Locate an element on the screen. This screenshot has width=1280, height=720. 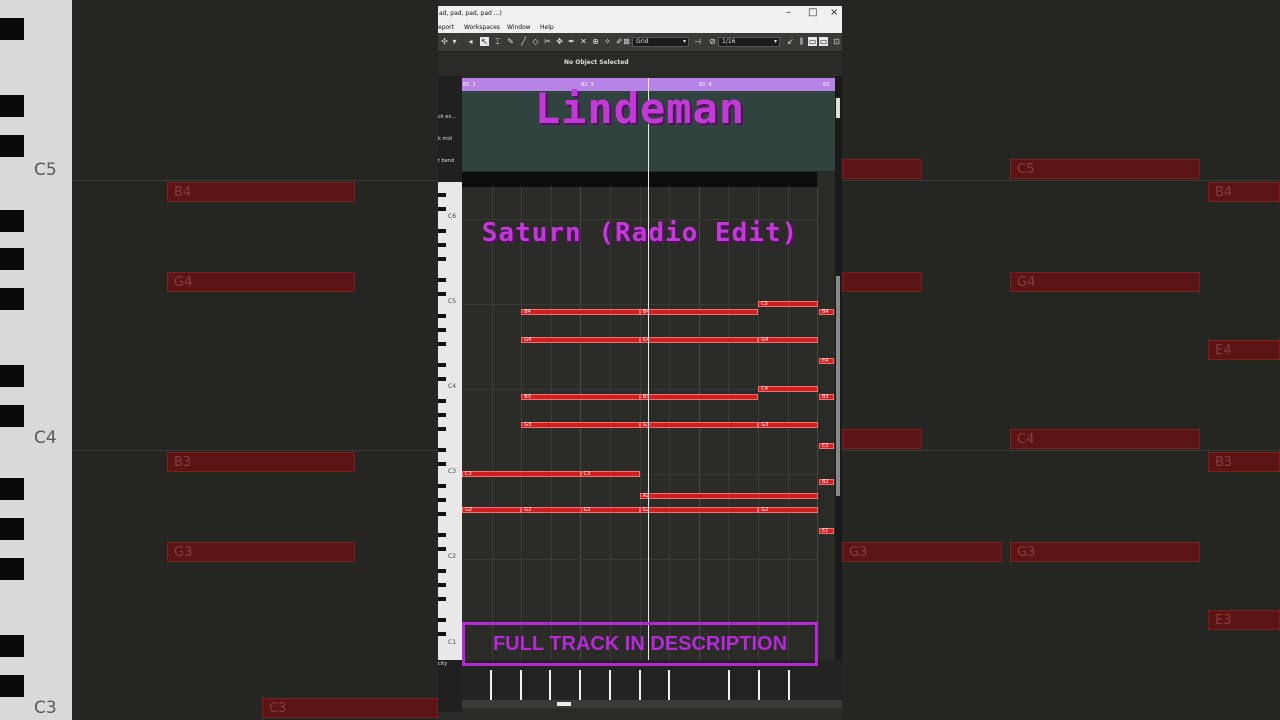
glue-tool-icon: ✥ is located at coordinates (559, 41).